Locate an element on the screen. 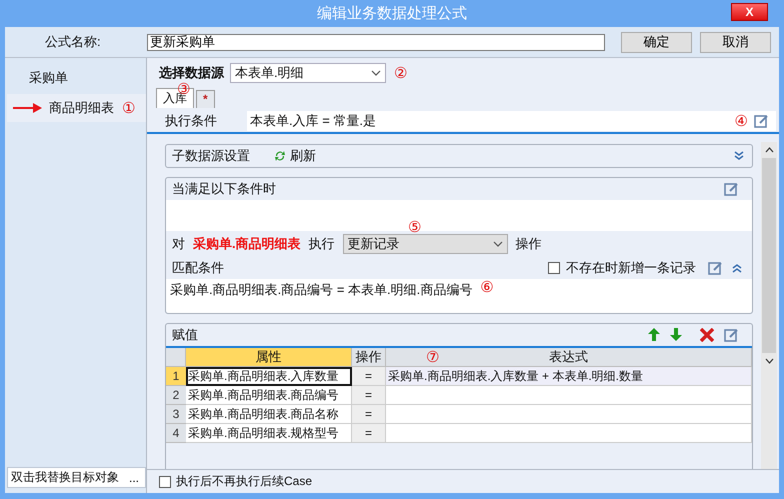  checkbox-label: 不存在时新增一条记录 is located at coordinates (631, 268).